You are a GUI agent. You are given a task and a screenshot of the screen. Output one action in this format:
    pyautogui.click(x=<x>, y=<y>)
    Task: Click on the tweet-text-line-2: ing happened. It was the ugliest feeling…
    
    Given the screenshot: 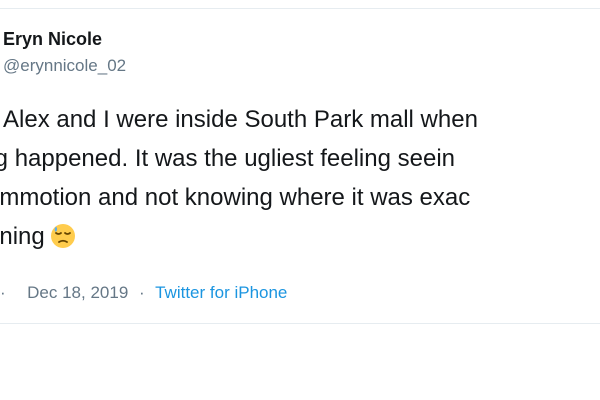 What is the action you would take?
    pyautogui.click(x=228, y=158)
    